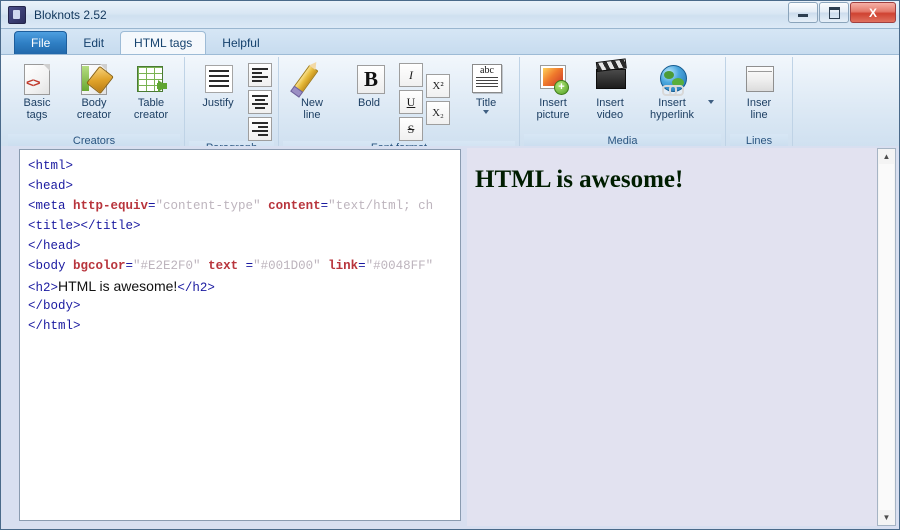  I want to click on new-line-button: New line, so click(312, 91).